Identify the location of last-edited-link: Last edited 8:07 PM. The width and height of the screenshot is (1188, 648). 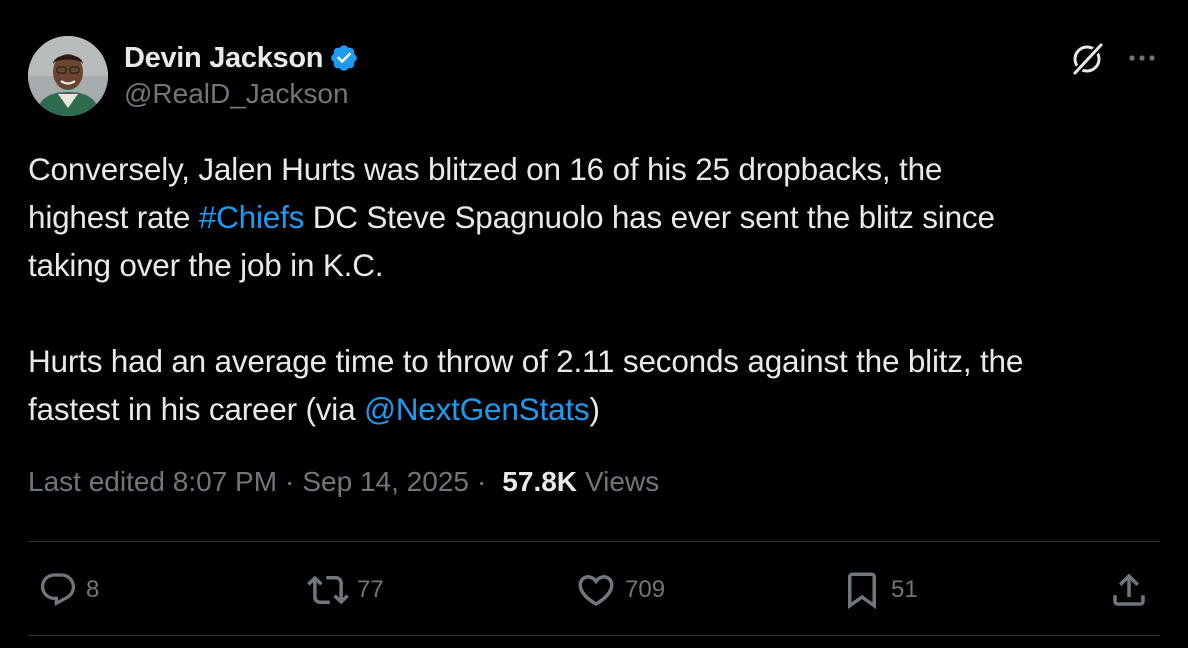
(152, 482).